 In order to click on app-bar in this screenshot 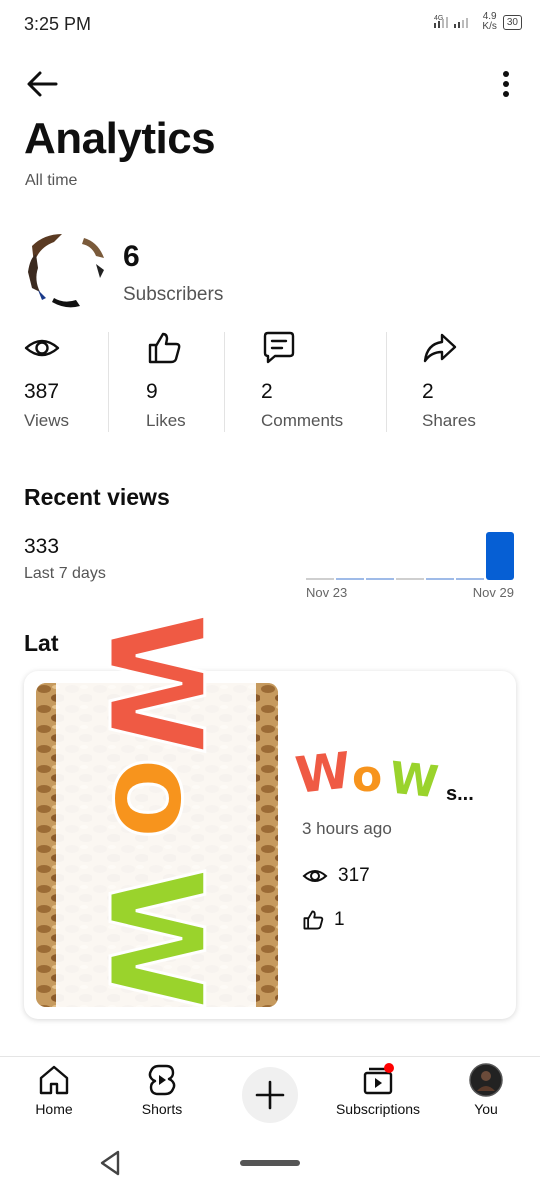, I will do `click(270, 85)`.